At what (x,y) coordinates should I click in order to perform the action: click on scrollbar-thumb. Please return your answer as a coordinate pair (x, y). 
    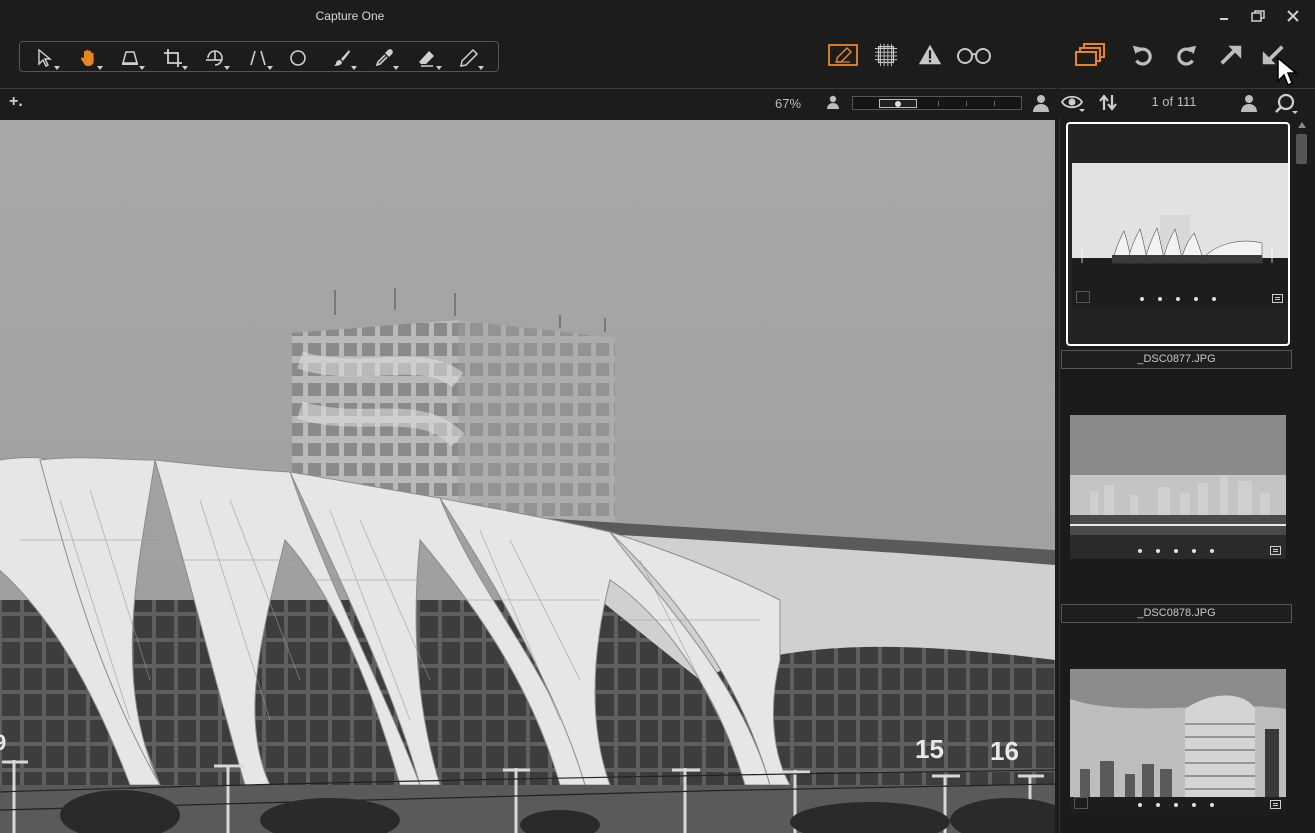
    Looking at the image, I should click on (1301, 149).